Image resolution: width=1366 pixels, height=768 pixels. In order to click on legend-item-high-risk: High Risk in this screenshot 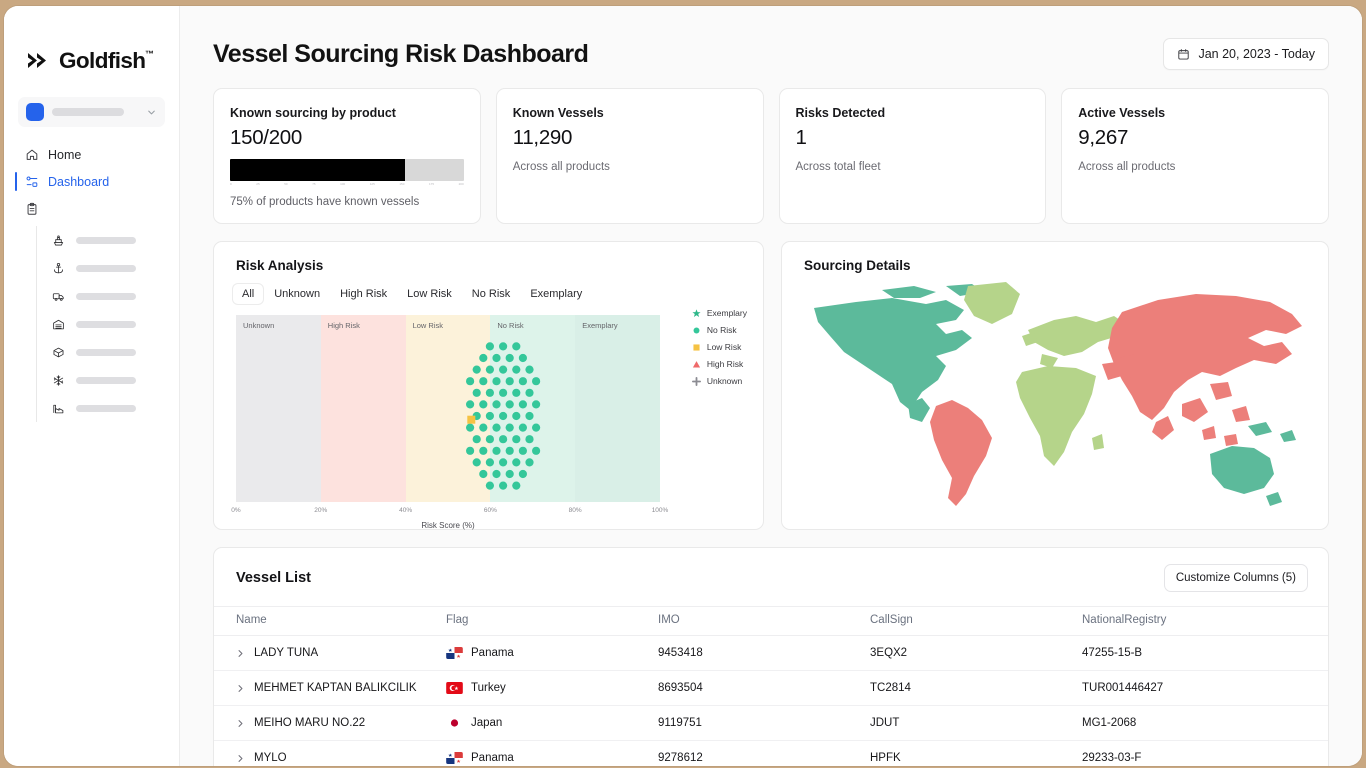, I will do `click(719, 364)`.